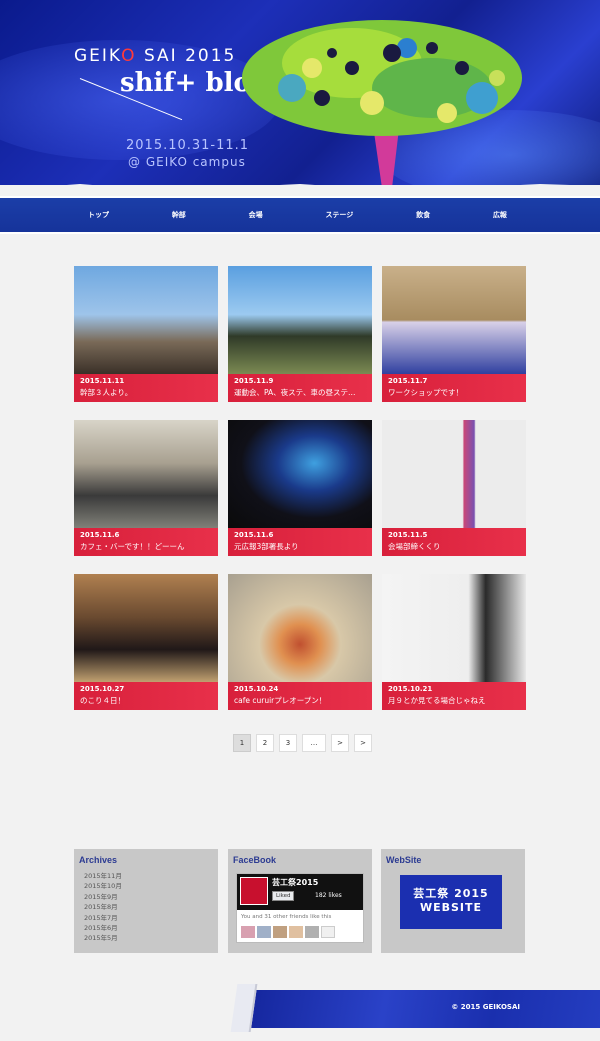  What do you see at coordinates (288, 743) in the screenshot?
I see `page-3-button: 3` at bounding box center [288, 743].